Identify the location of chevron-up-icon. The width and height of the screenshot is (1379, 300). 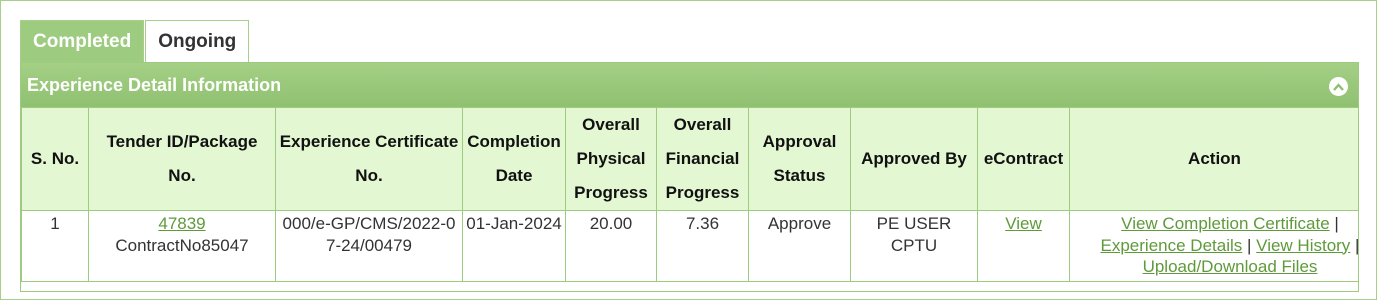
(1338, 86).